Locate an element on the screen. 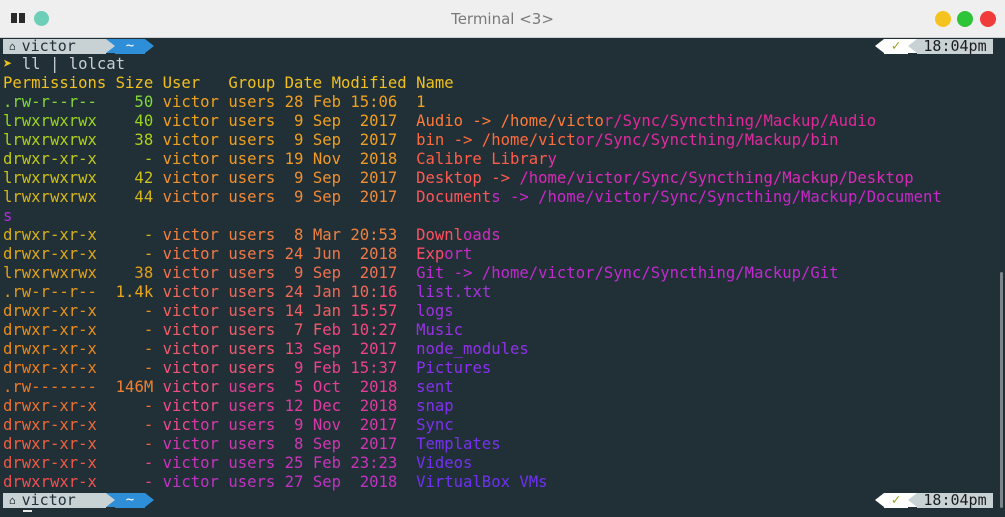 The width and height of the screenshot is (1005, 517). listing-text: sent is located at coordinates (435, 387).